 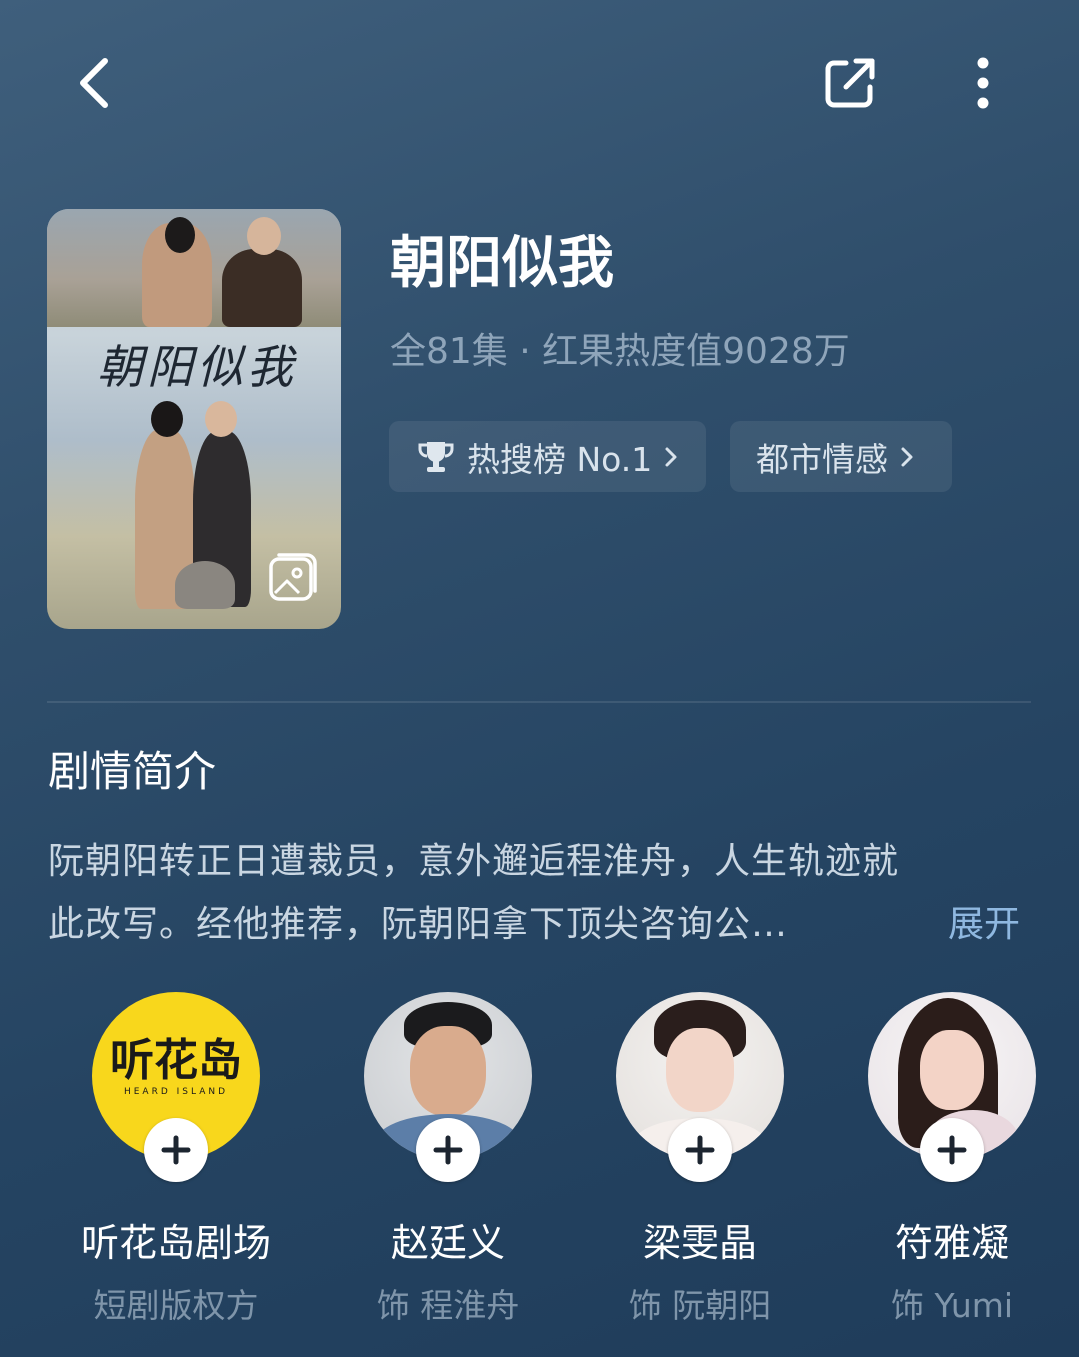 I want to click on show-meta: 全81集 · 红果热度值9028万, so click(x=620, y=351).